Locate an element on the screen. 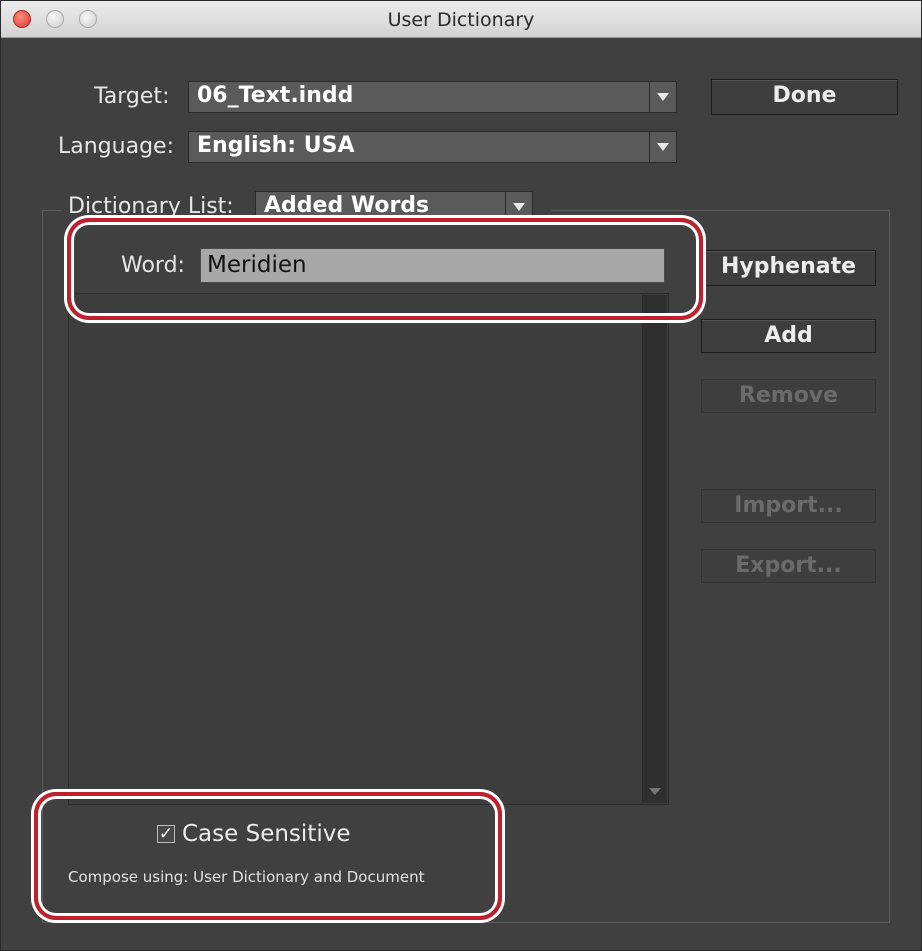 This screenshot has height=951, width=922. target-dropdown-arrow is located at coordinates (662, 97).